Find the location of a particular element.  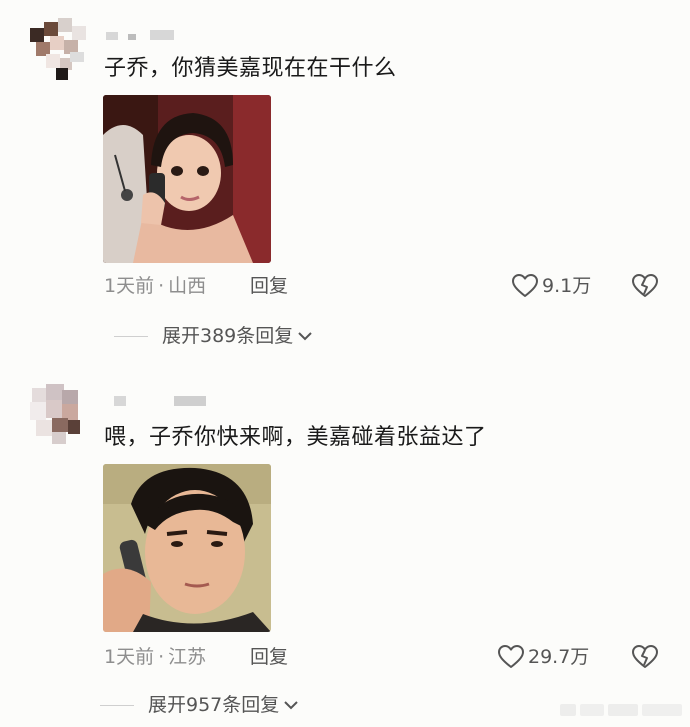

avatar is located at coordinates (55, 413).